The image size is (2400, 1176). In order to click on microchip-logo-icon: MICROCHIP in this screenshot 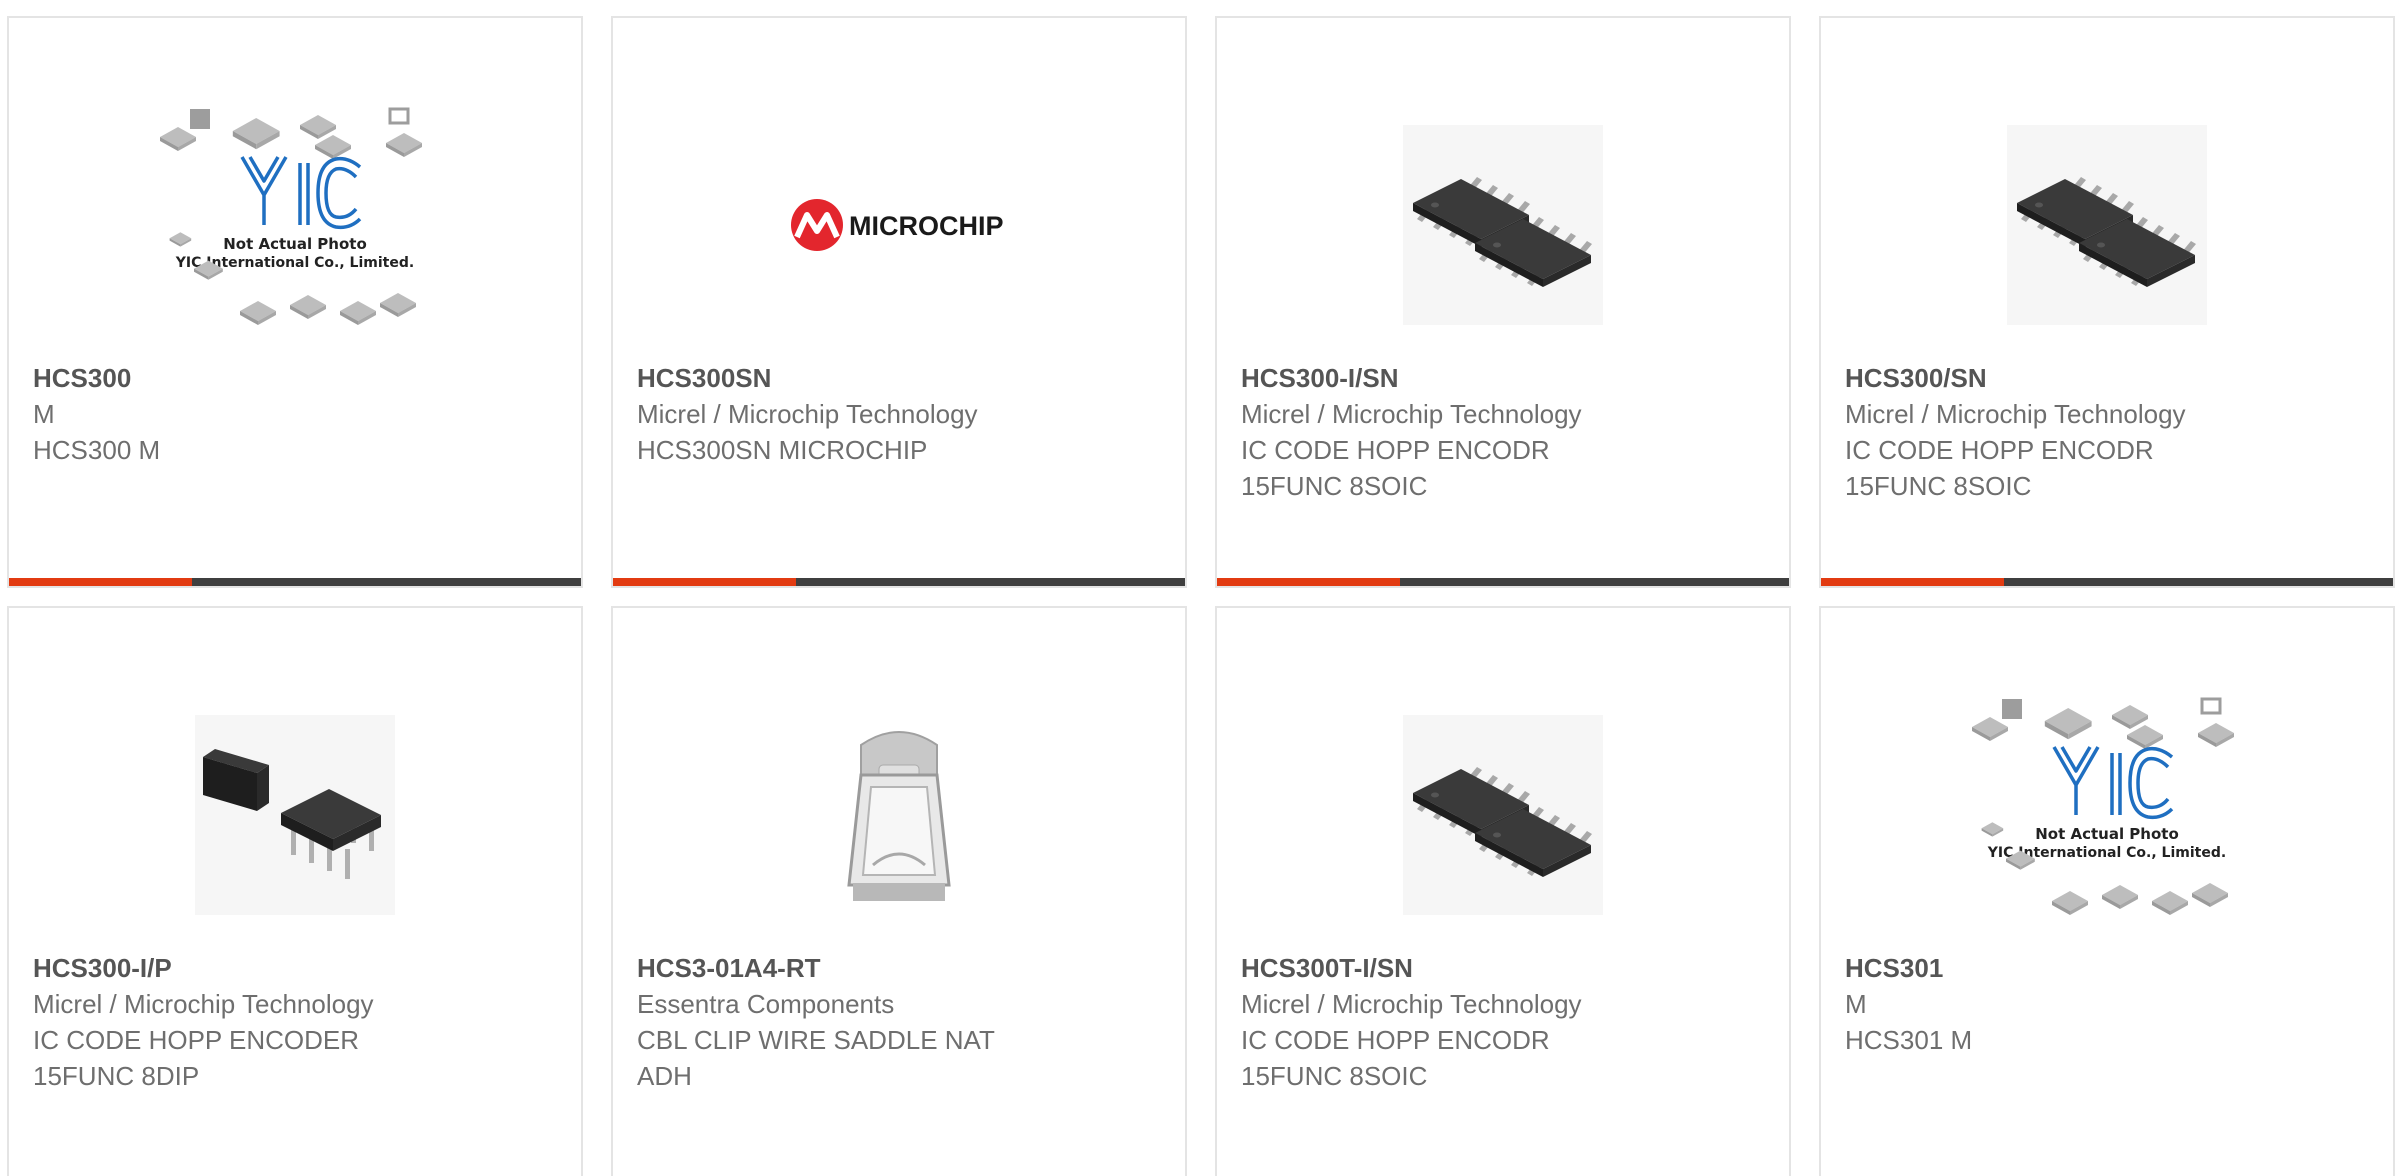, I will do `click(897, 225)`.